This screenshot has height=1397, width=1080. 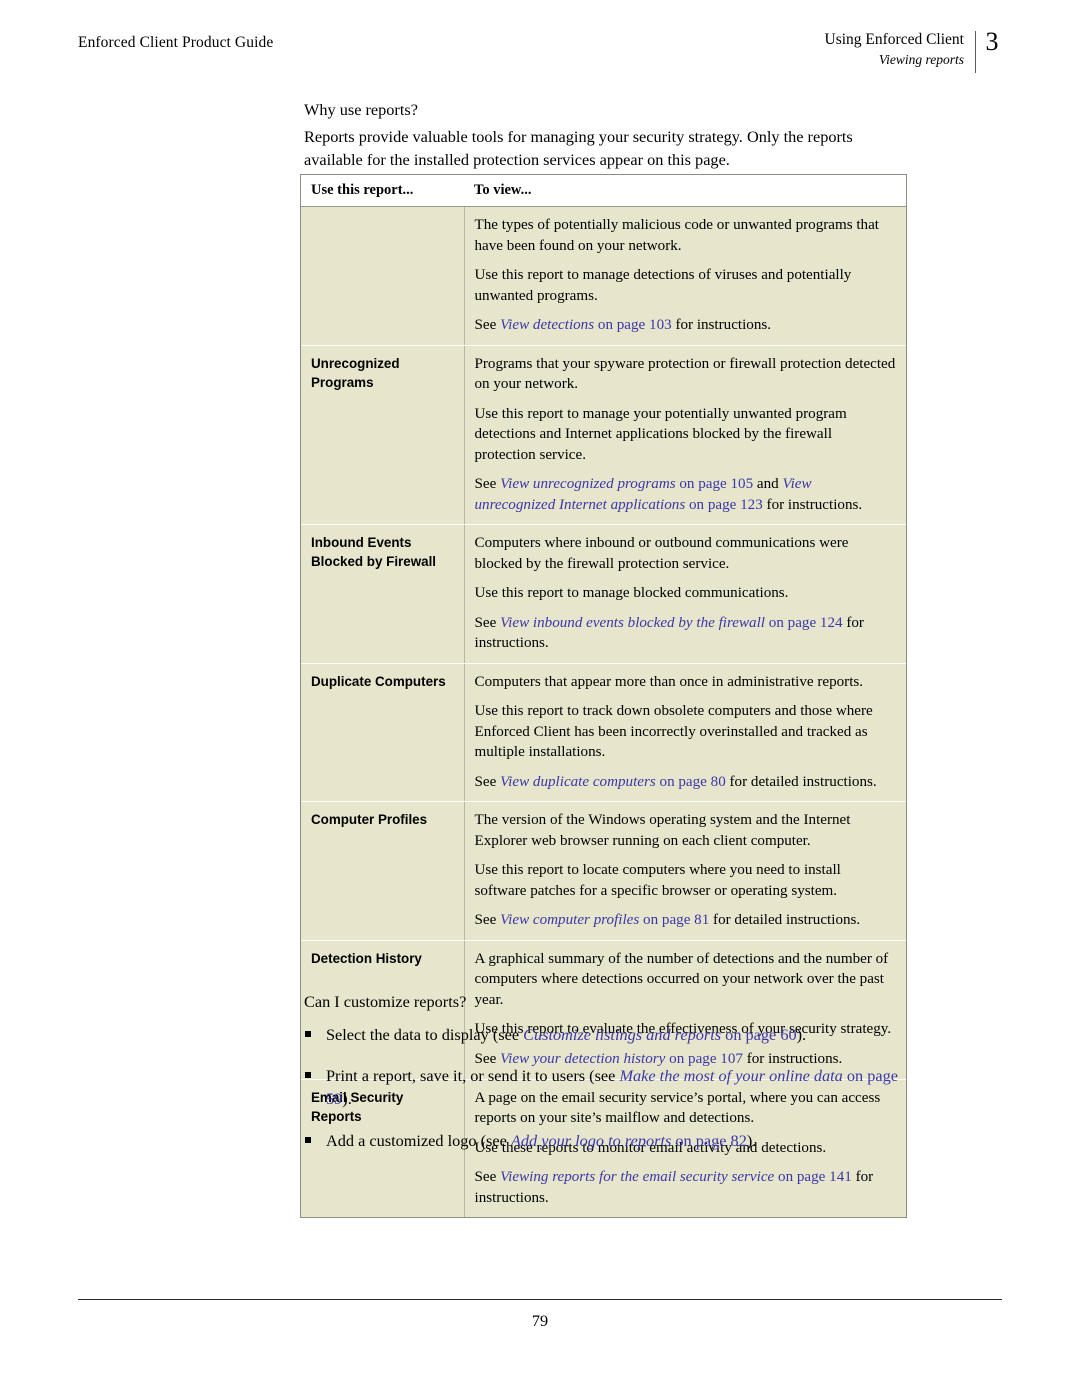 I want to click on cross-reference-link: View computer profiles on page 81, so click(x=604, y=920).